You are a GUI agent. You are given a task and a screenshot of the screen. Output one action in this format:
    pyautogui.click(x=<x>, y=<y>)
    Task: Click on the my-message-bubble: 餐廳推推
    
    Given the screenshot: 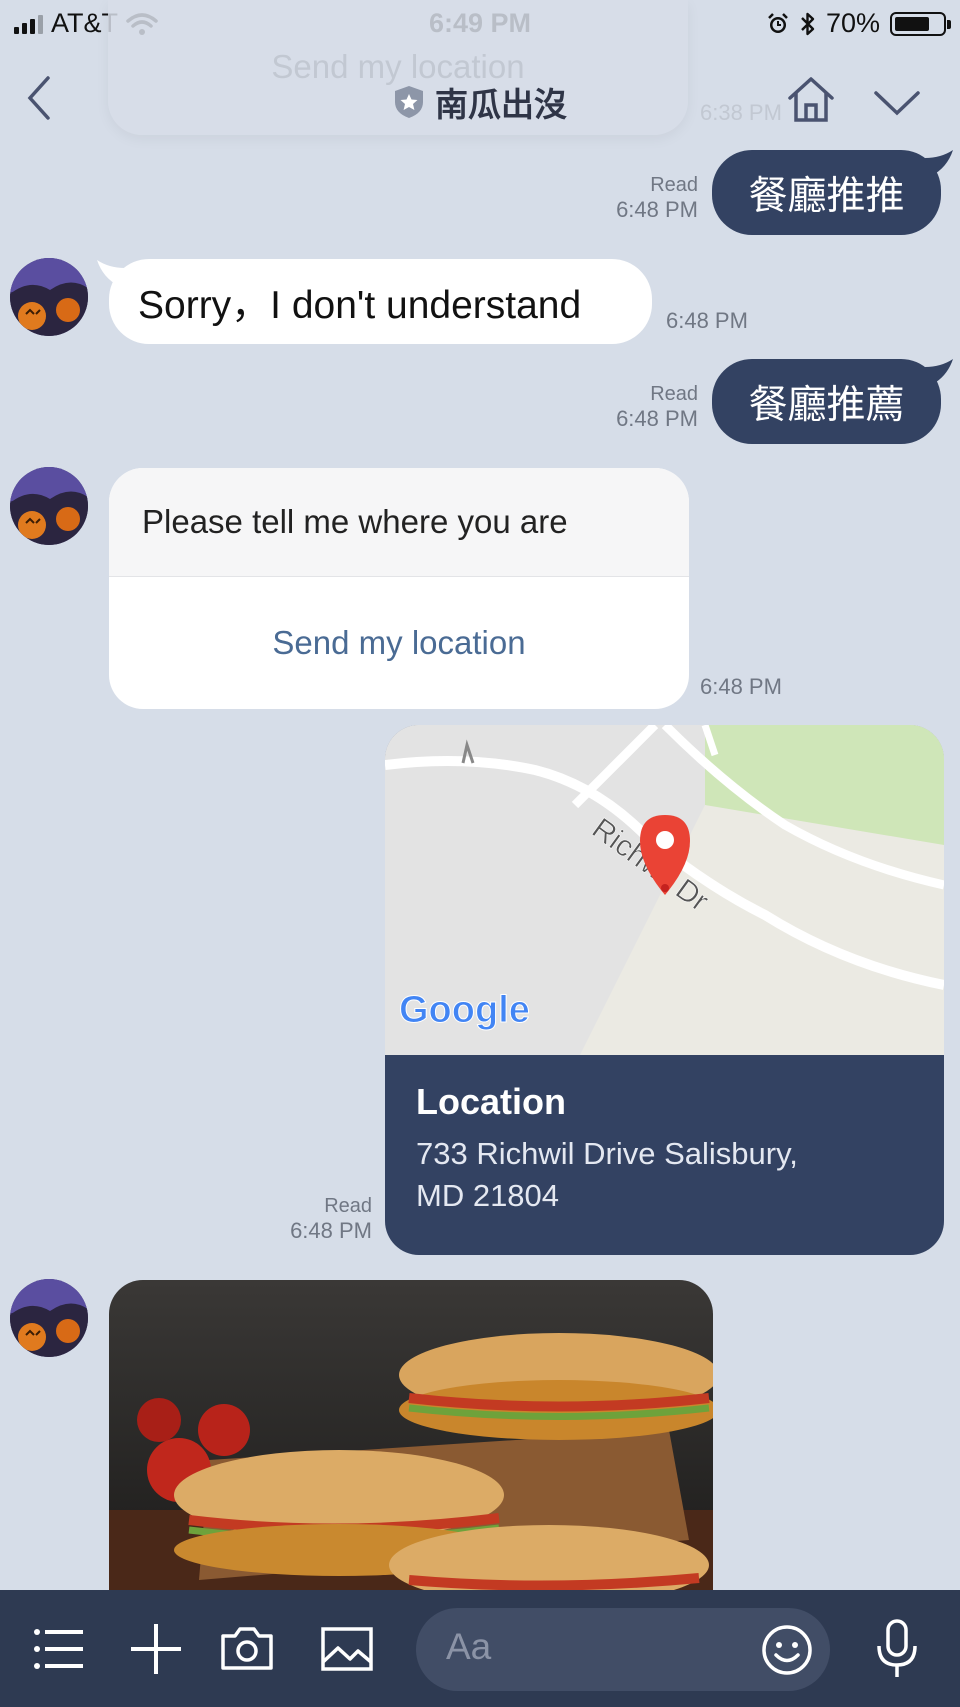 What is the action you would take?
    pyautogui.click(x=826, y=192)
    